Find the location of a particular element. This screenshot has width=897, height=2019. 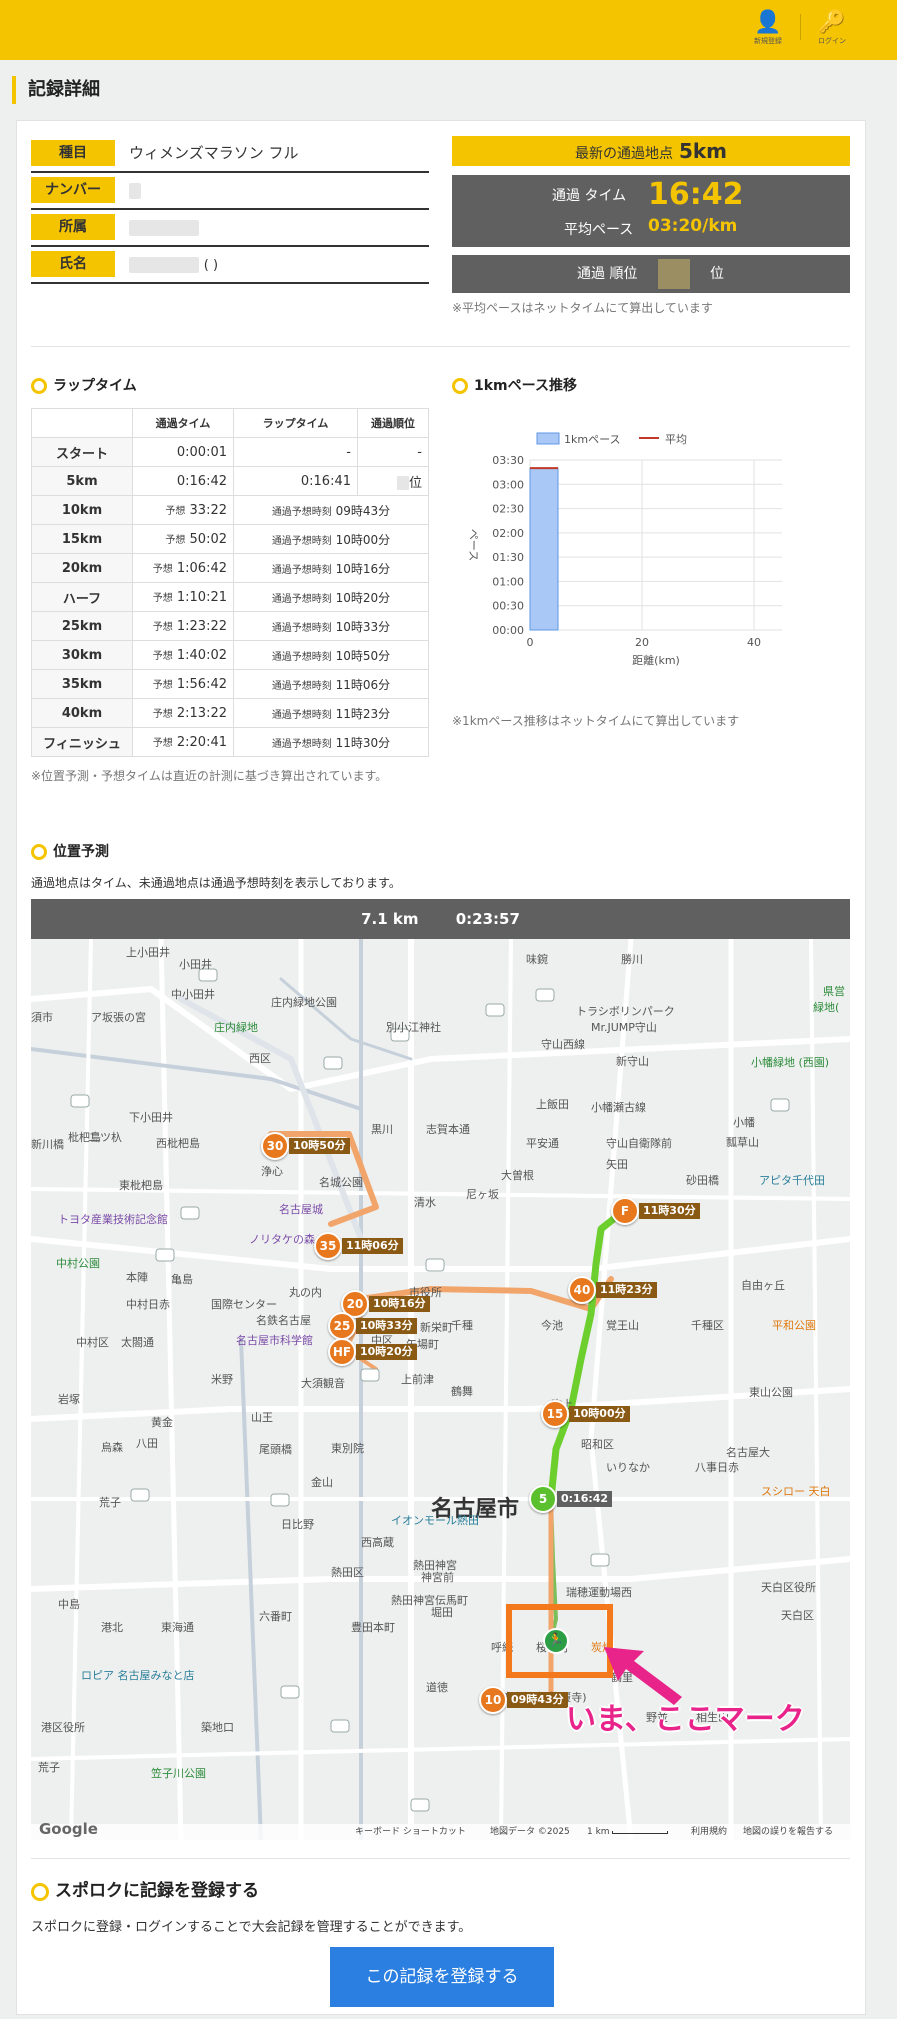

course-marker-tag: 10時16分 is located at coordinates (399, 1304).